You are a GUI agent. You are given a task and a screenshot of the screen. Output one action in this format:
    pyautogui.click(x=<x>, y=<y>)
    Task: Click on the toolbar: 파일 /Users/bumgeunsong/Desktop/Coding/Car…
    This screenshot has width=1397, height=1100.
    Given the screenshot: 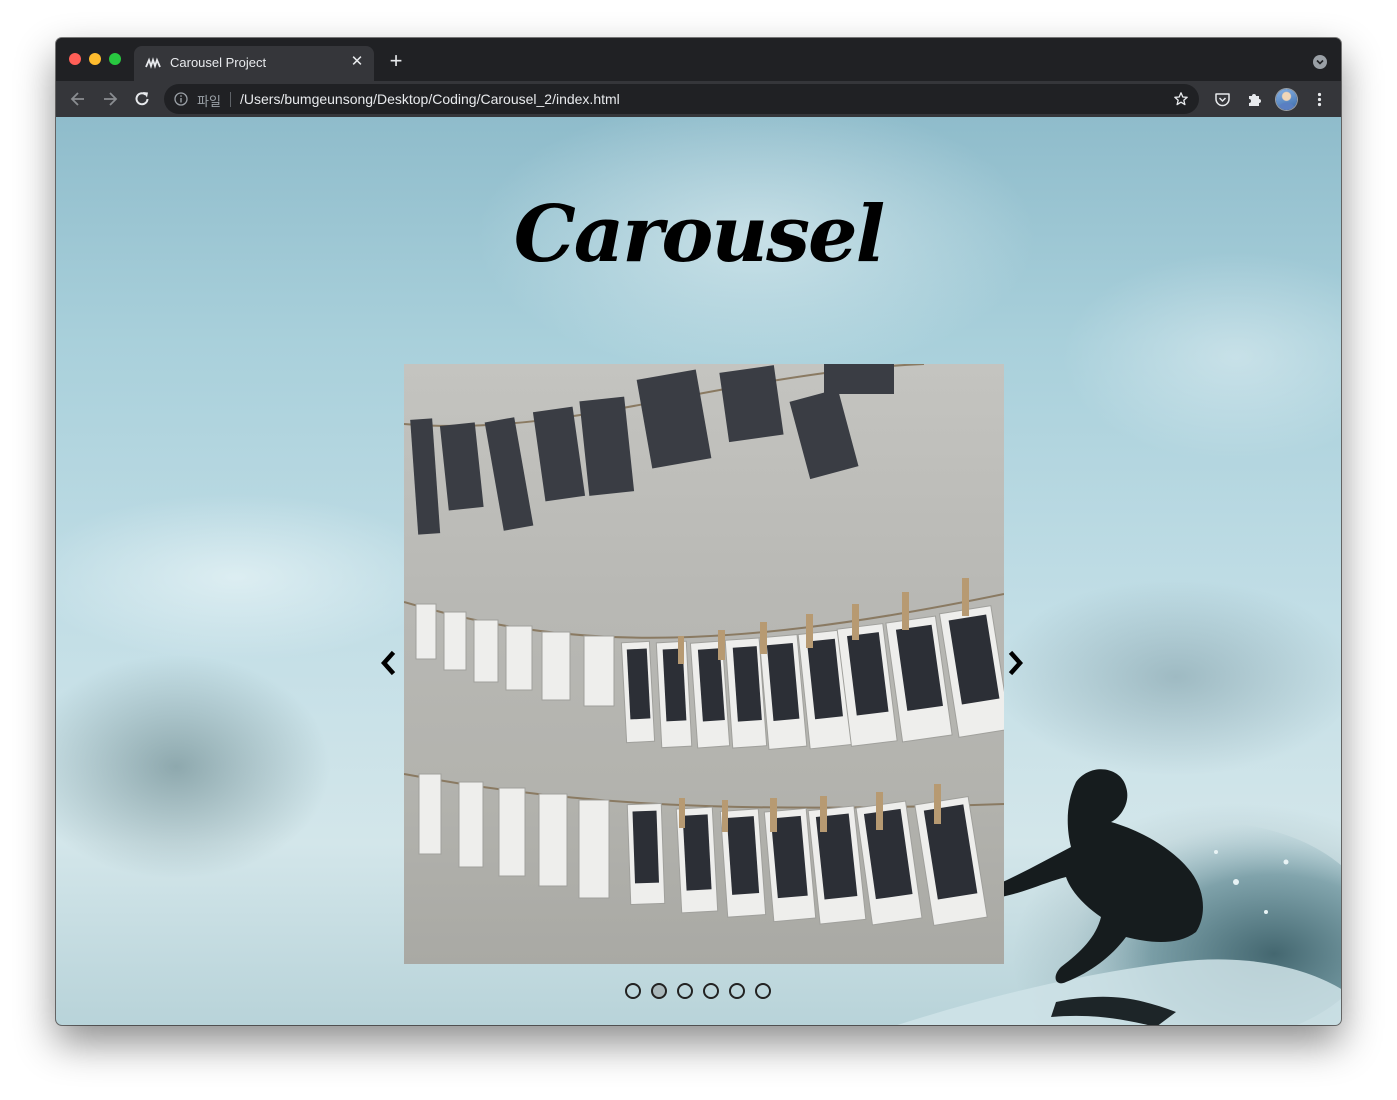 What is the action you would take?
    pyautogui.click(x=698, y=99)
    